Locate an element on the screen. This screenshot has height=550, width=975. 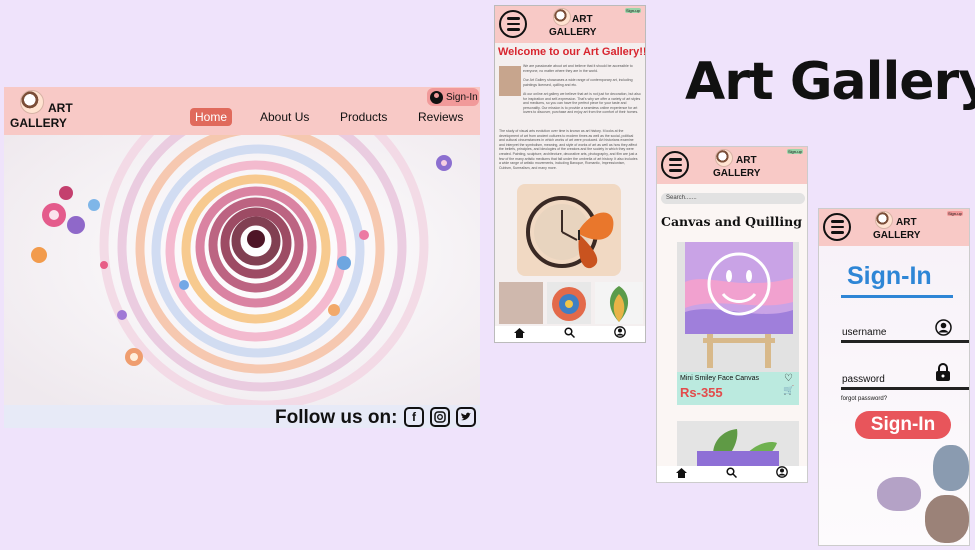
product-card: ♡ 🛒 Mini Smiley Face Canvas Rs-355 is located at coordinates (738, 323).